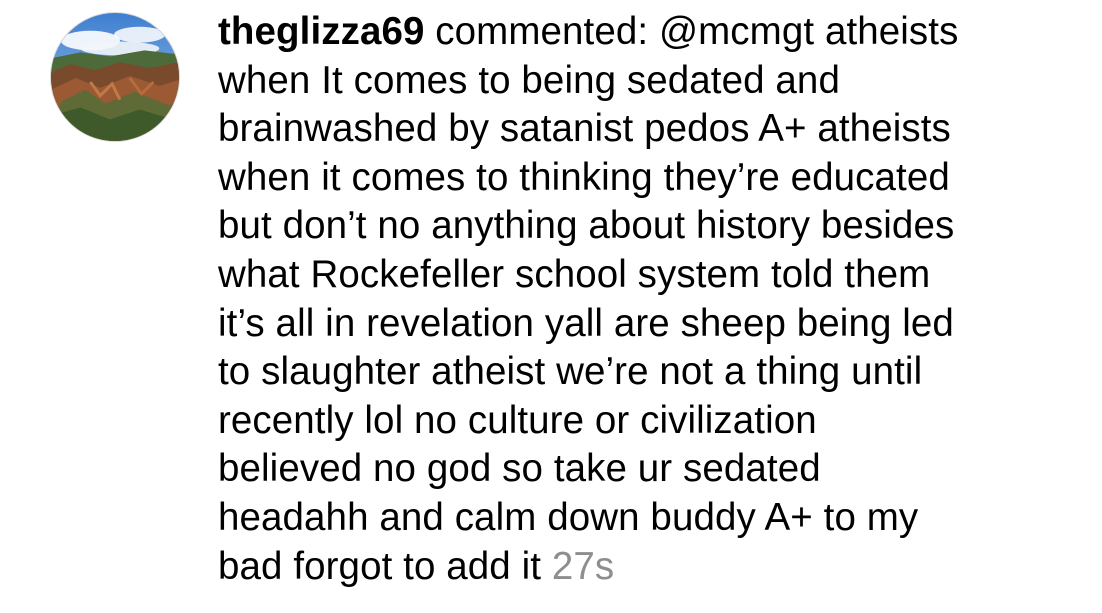 Image resolution: width=1102 pixels, height=613 pixels. What do you see at coordinates (321, 31) in the screenshot?
I see `username-link: theglizza69` at bounding box center [321, 31].